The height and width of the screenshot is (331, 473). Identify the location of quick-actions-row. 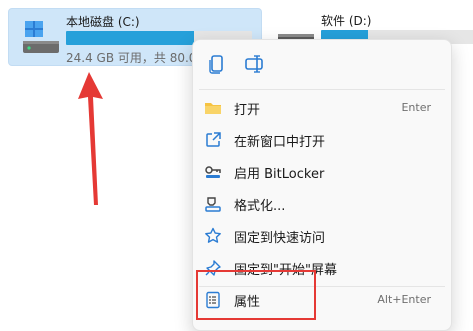
(322, 64).